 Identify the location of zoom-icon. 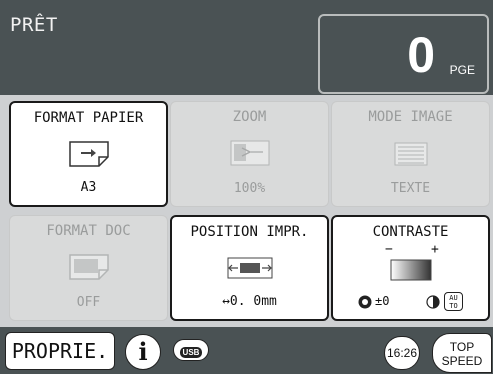
(249, 153).